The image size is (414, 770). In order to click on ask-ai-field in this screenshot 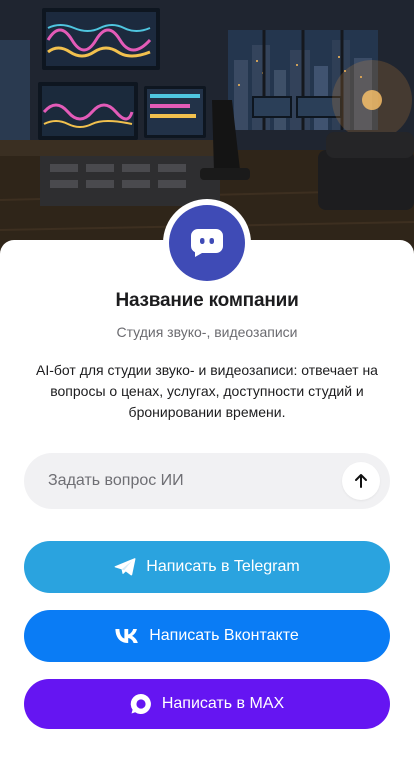, I will do `click(207, 481)`.